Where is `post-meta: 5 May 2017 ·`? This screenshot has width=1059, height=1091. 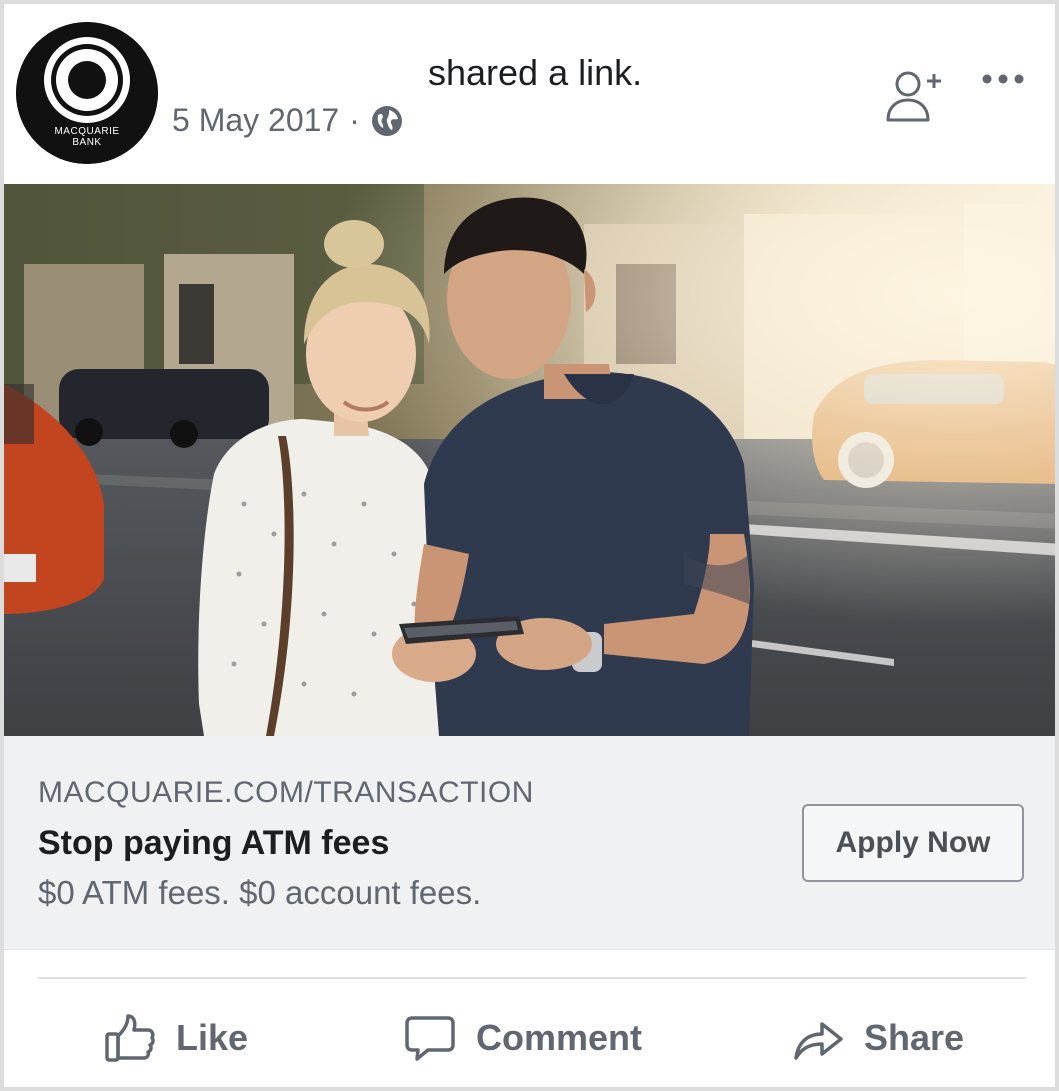
post-meta: 5 May 2017 · is located at coordinates (288, 120).